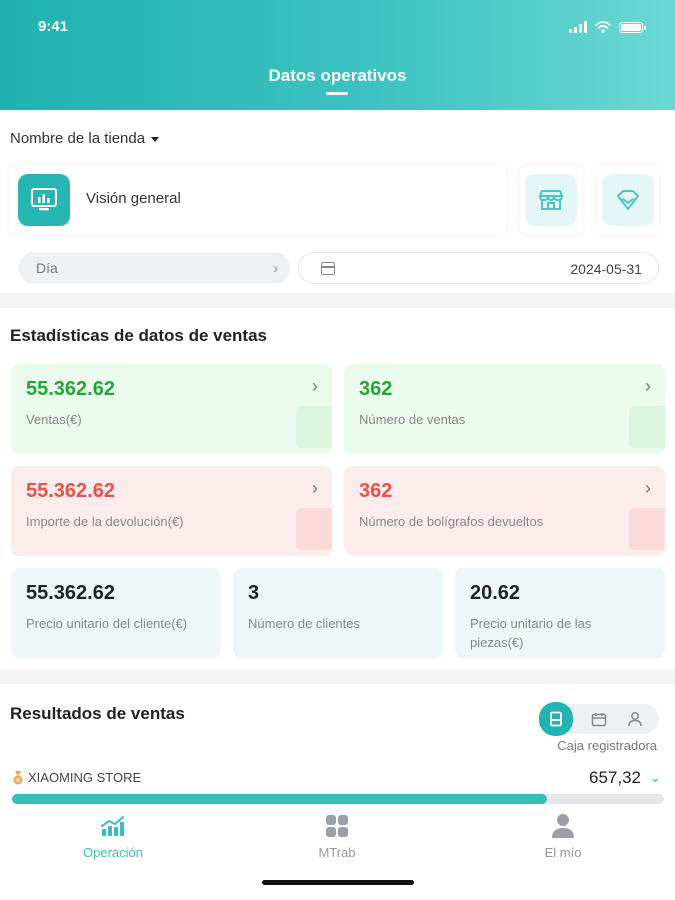 Image resolution: width=675 pixels, height=900 pixels. What do you see at coordinates (314, 427) in the screenshot?
I see `money-deco-icon` at bounding box center [314, 427].